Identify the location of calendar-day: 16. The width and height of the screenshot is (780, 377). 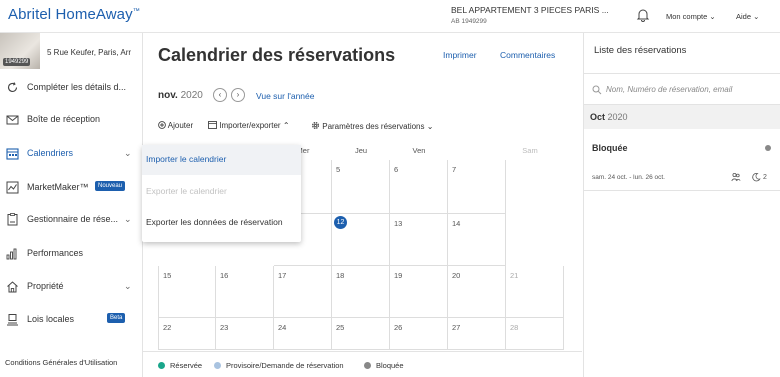
(245, 292).